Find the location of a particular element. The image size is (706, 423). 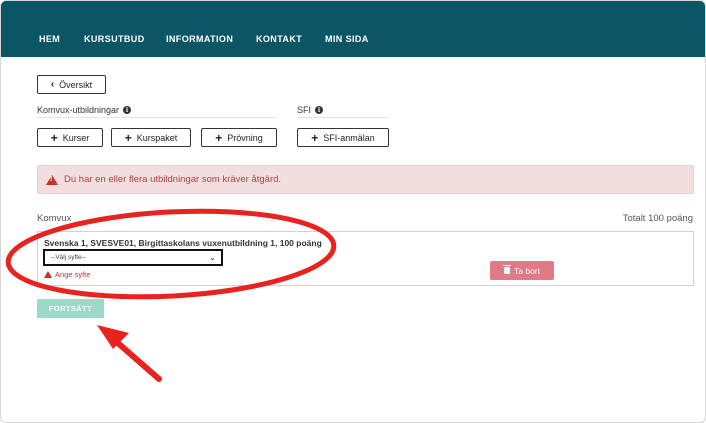

komvux-label-text: Komvux-utbildningar is located at coordinates (78, 110).